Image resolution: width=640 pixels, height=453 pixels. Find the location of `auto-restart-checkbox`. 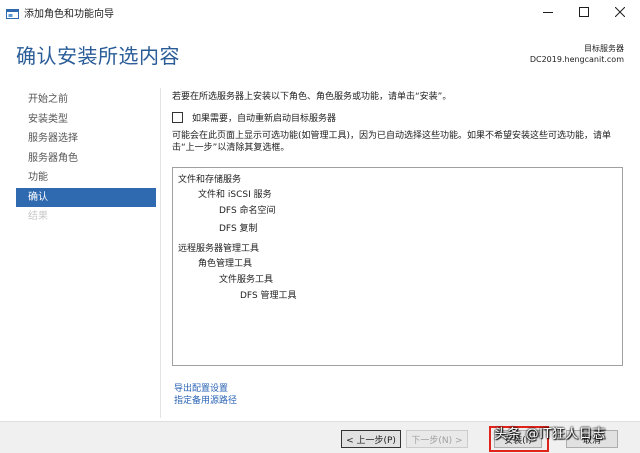

auto-restart-checkbox is located at coordinates (177, 117).